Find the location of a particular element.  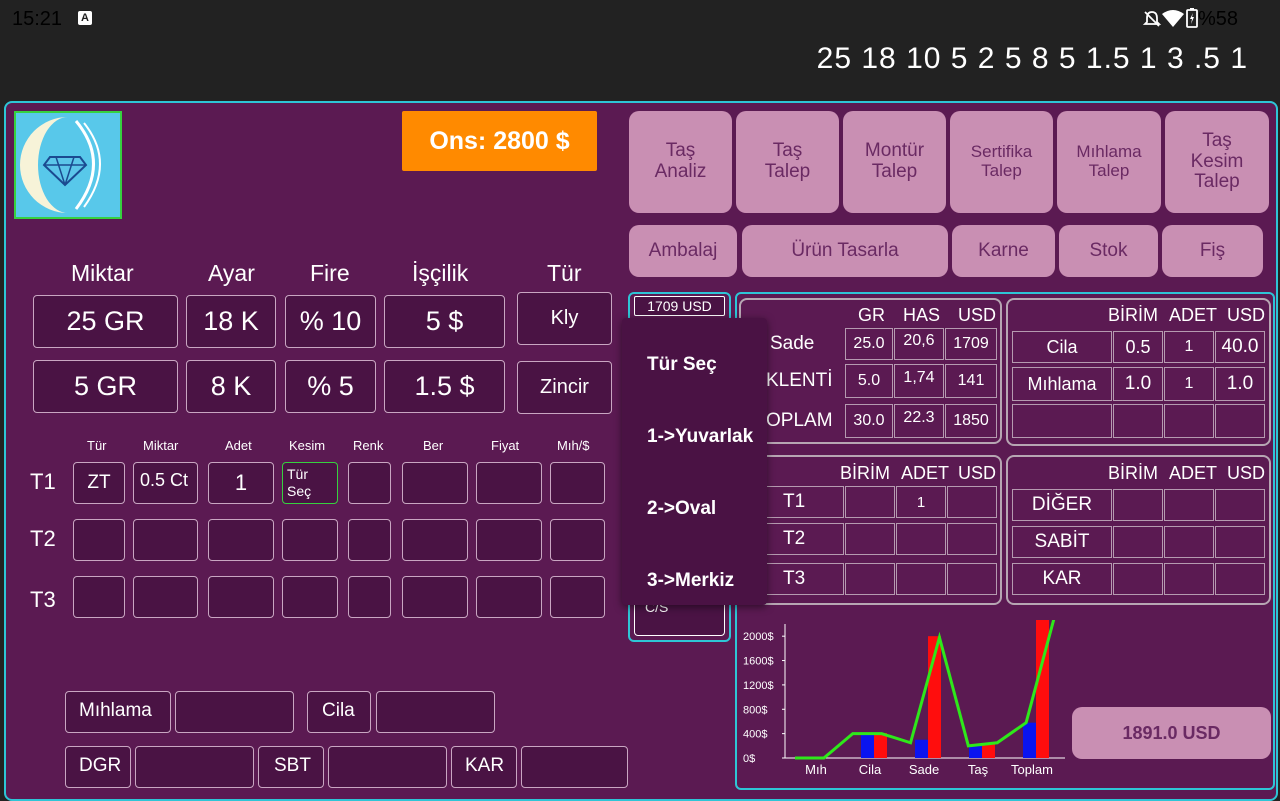

t2-tur-input is located at coordinates (99, 540).